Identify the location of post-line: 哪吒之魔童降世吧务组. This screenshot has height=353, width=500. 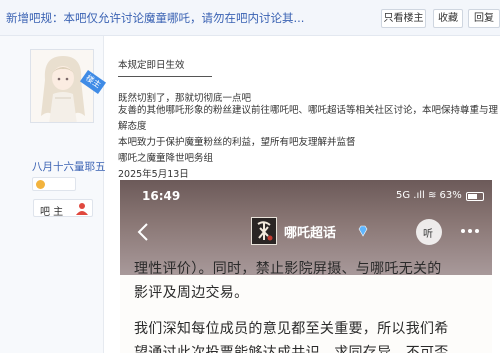
(166, 158).